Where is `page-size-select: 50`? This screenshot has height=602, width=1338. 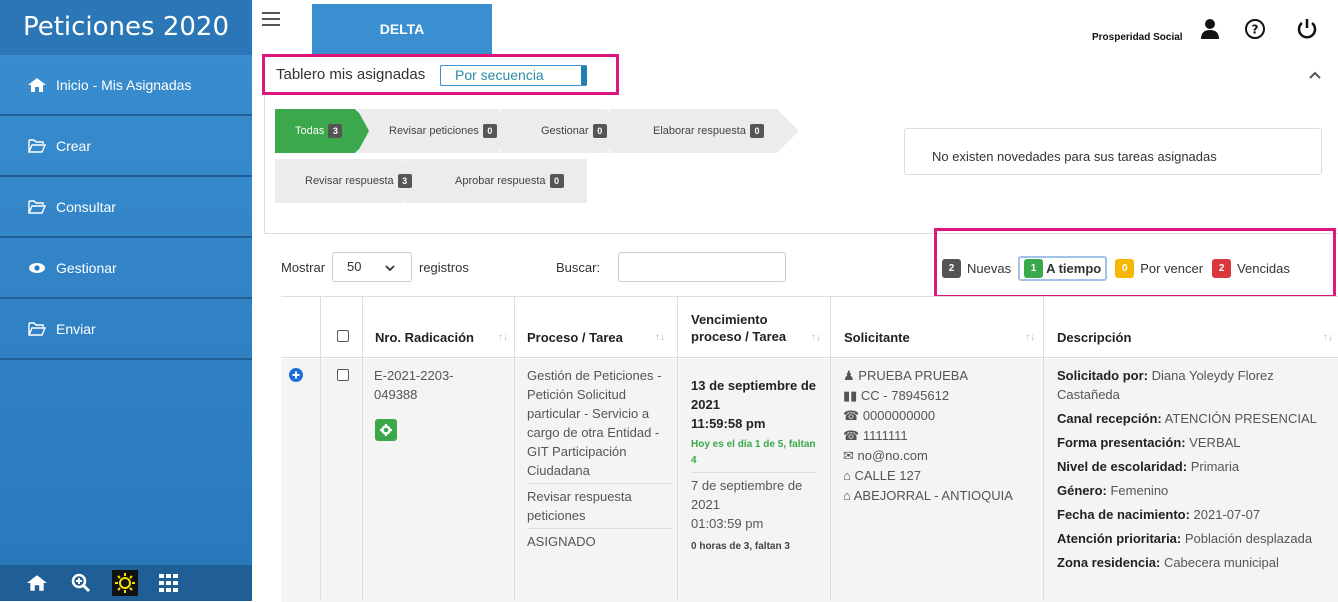
page-size-select: 50 is located at coordinates (372, 267).